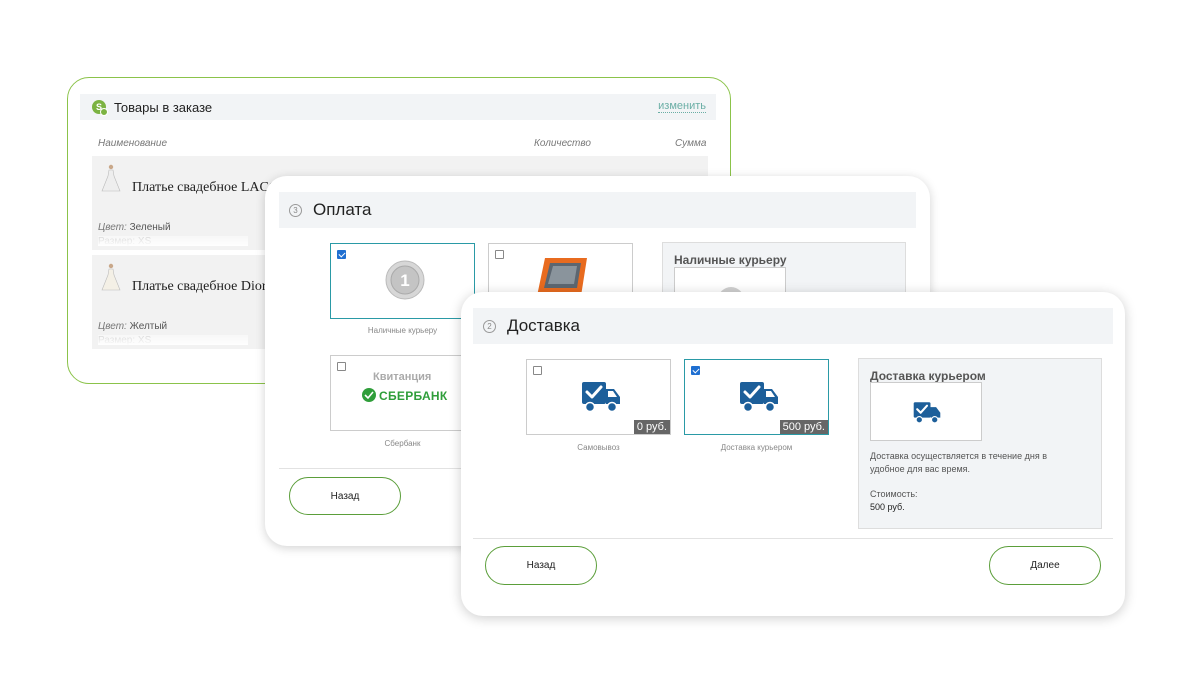  Describe the element at coordinates (402, 377) in the screenshot. I see `receipt-label: Квитанция` at that location.